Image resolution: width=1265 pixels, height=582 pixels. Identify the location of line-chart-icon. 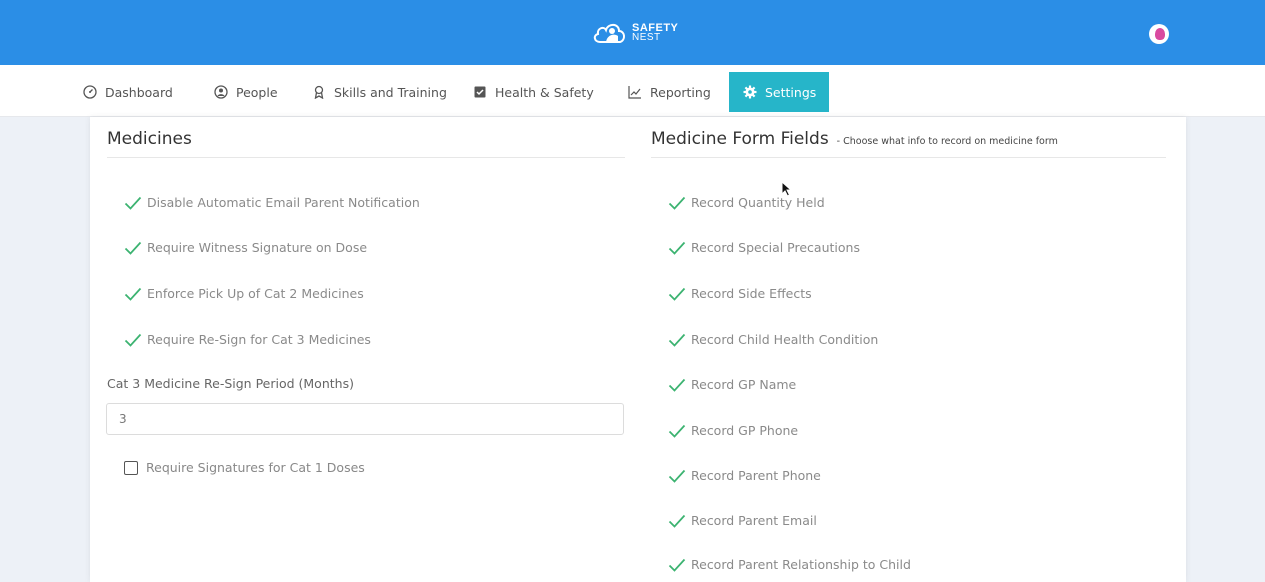
(635, 92).